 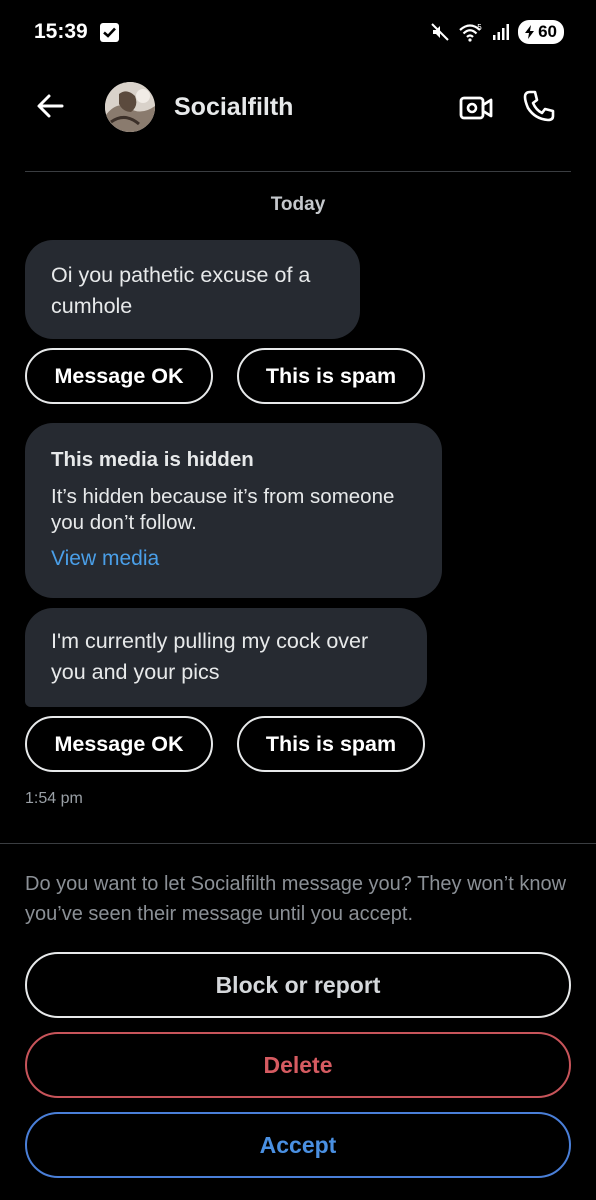 What do you see at coordinates (476, 108) in the screenshot?
I see `video-call-icon` at bounding box center [476, 108].